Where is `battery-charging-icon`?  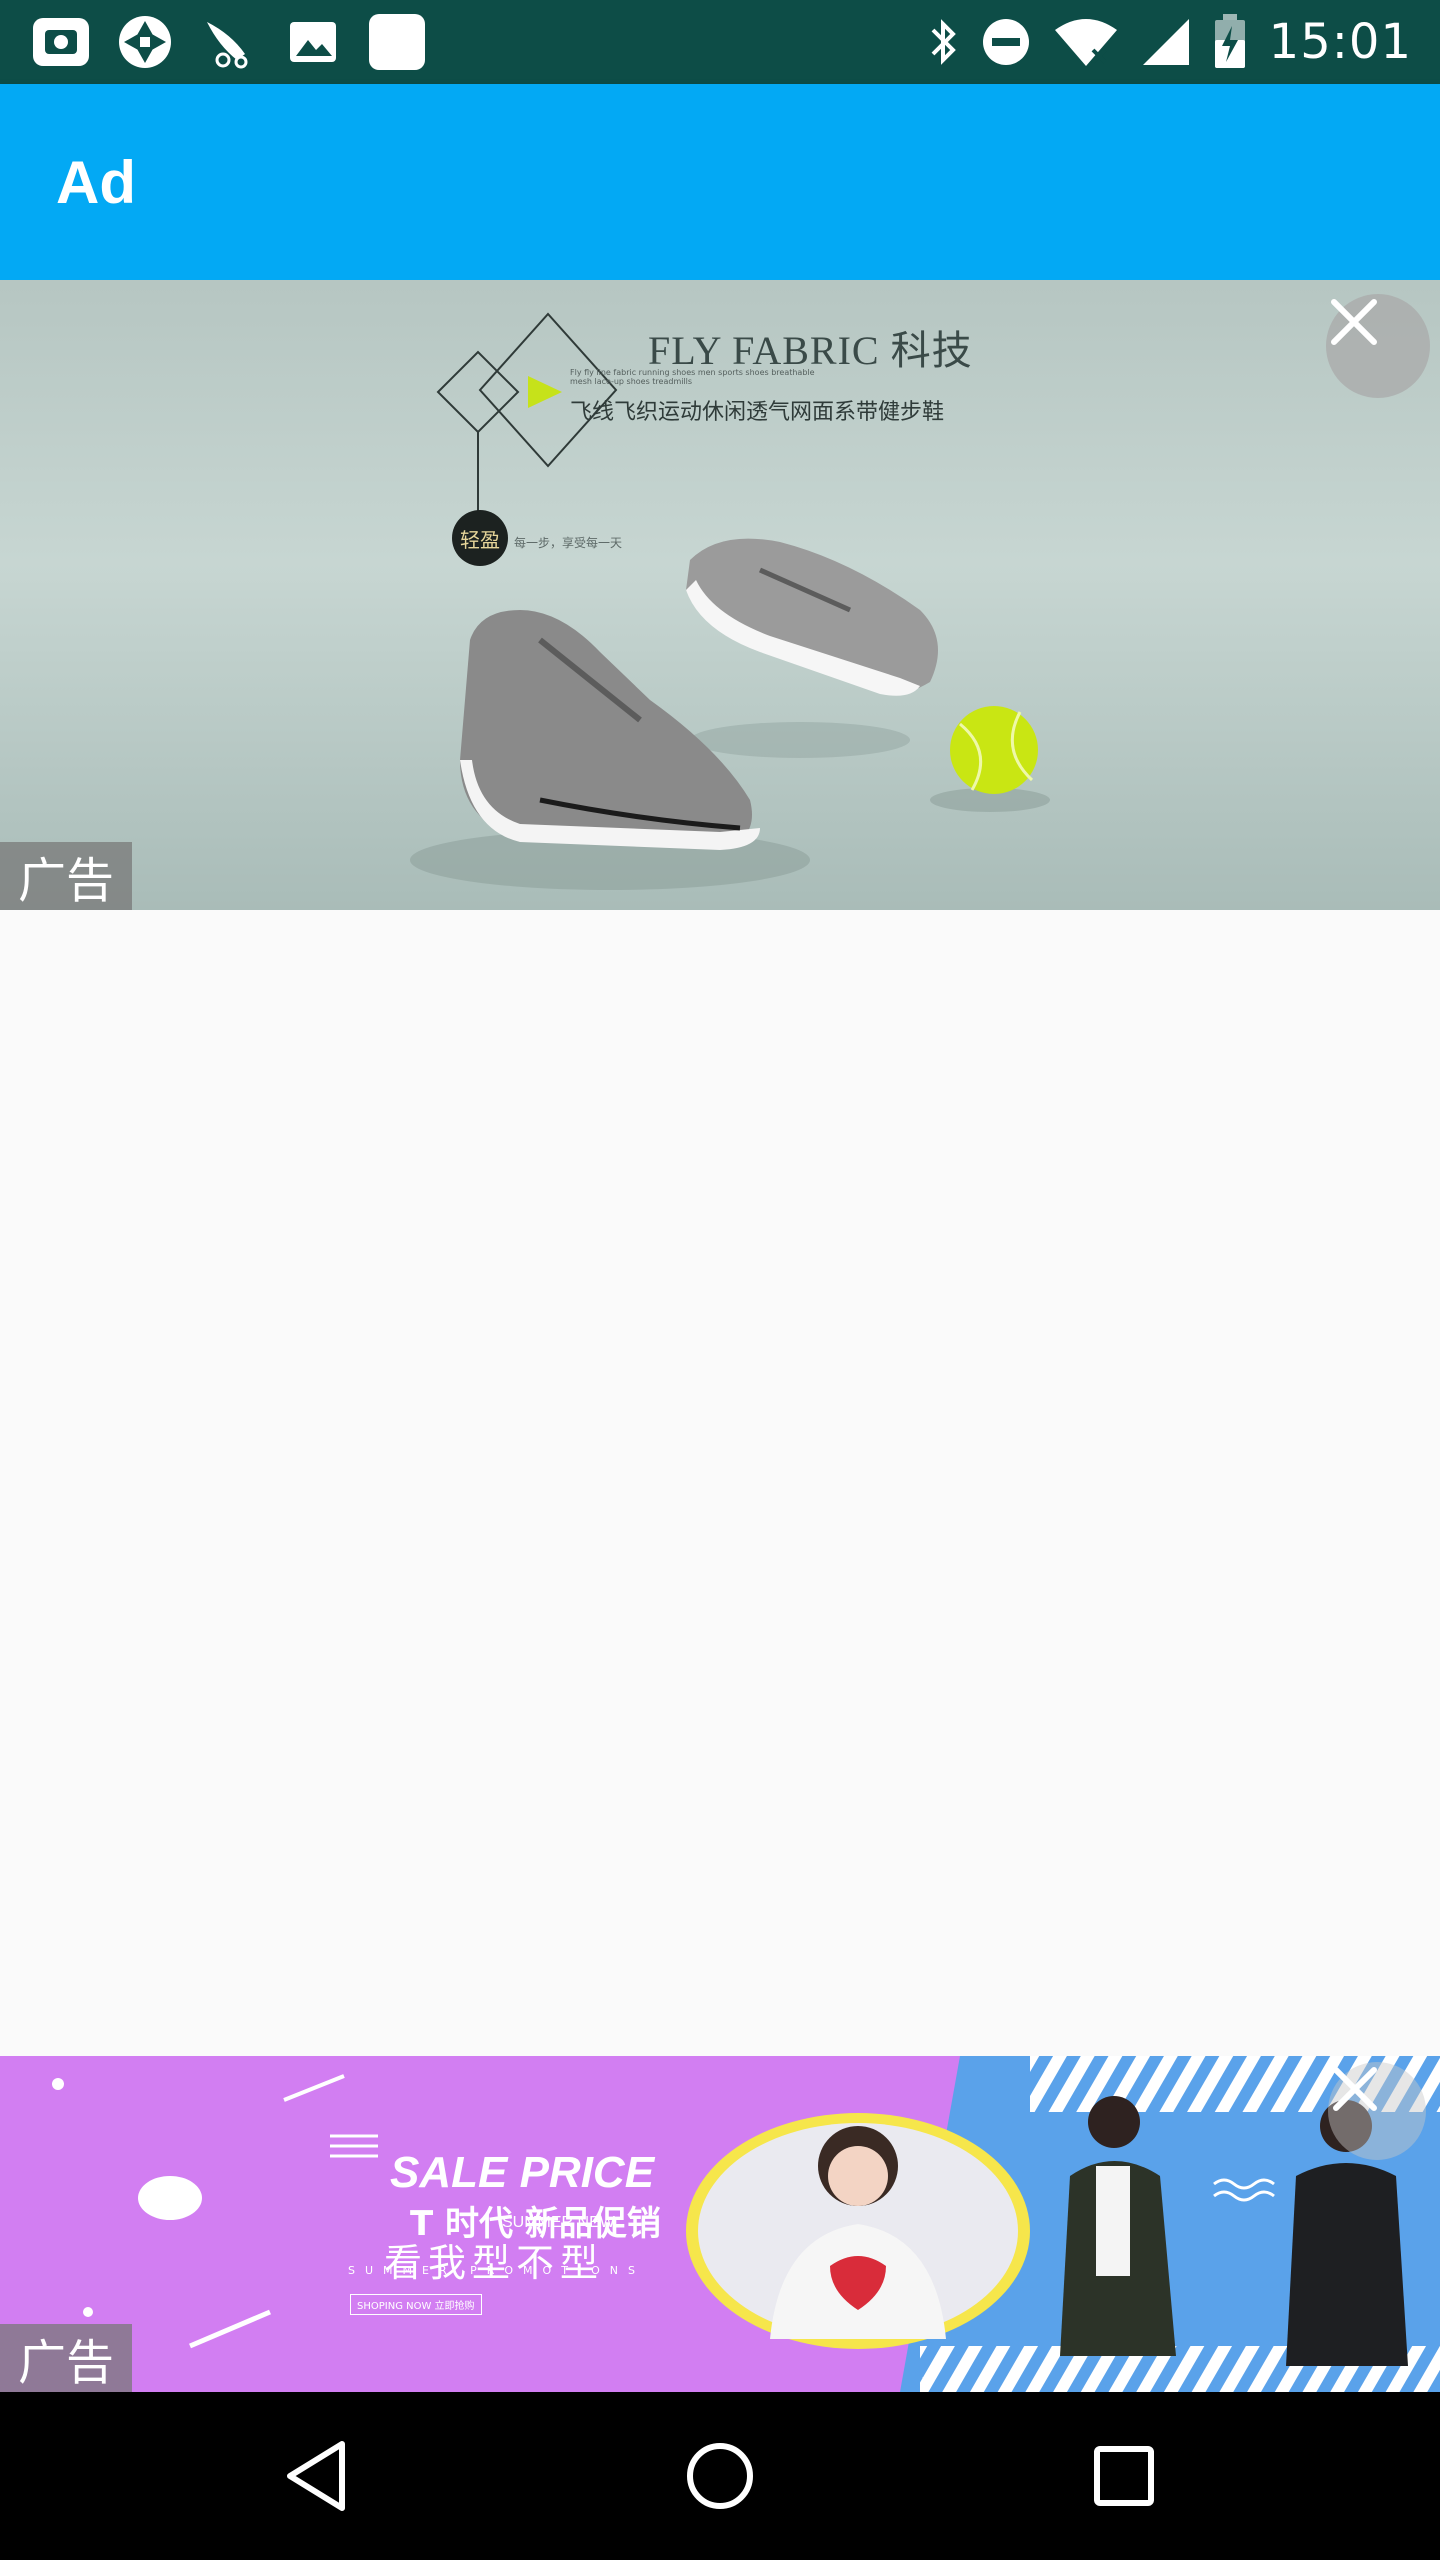
battery-charging-icon is located at coordinates (1229, 41).